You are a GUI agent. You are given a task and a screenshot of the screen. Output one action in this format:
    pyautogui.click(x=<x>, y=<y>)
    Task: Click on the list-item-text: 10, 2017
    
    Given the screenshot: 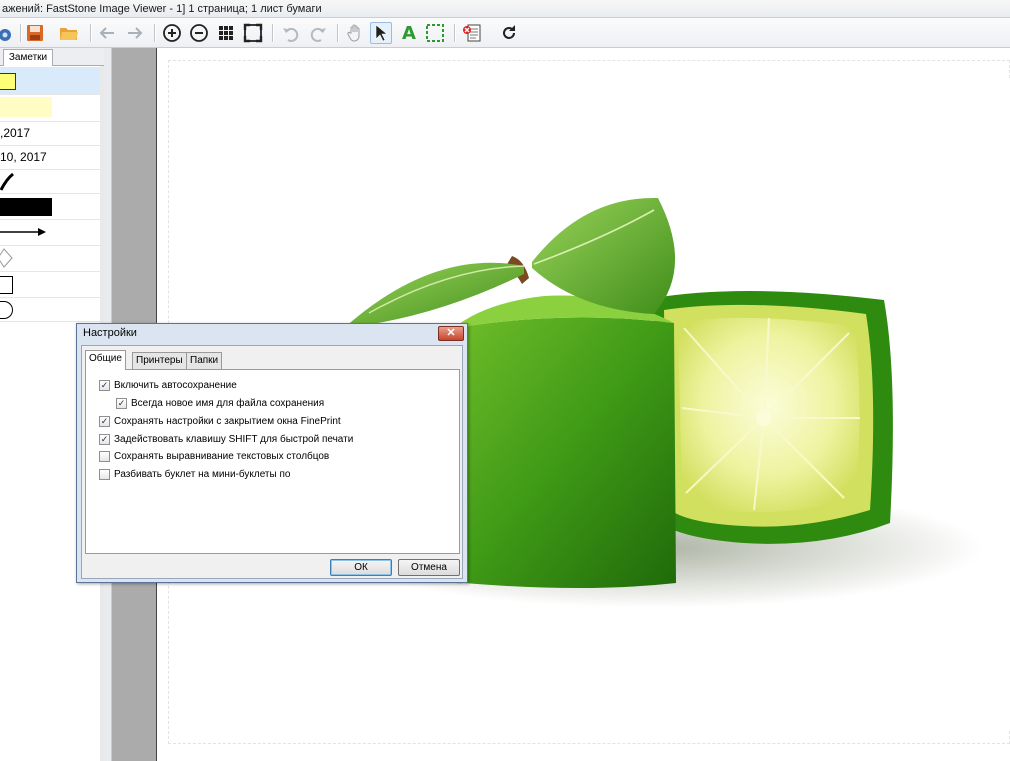 What is the action you would take?
    pyautogui.click(x=23, y=157)
    